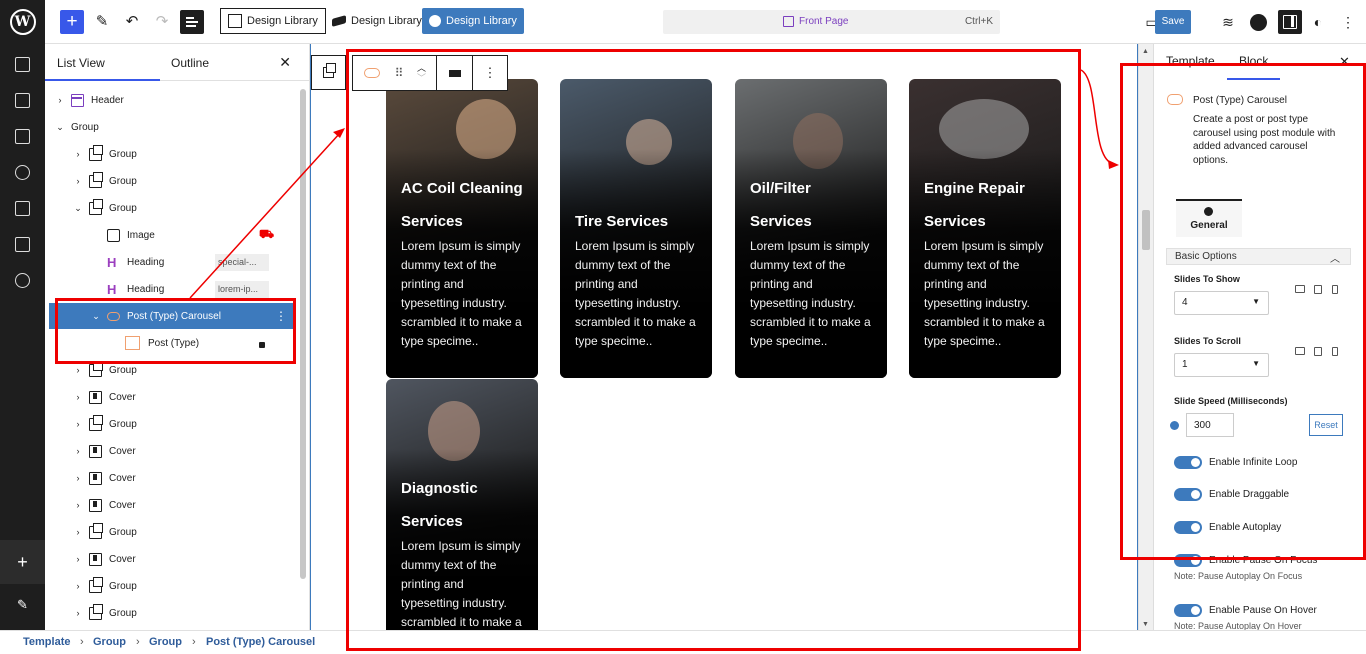 This screenshot has height=654, width=1366. What do you see at coordinates (1290, 22) in the screenshot?
I see `settings-sidebar-button` at bounding box center [1290, 22].